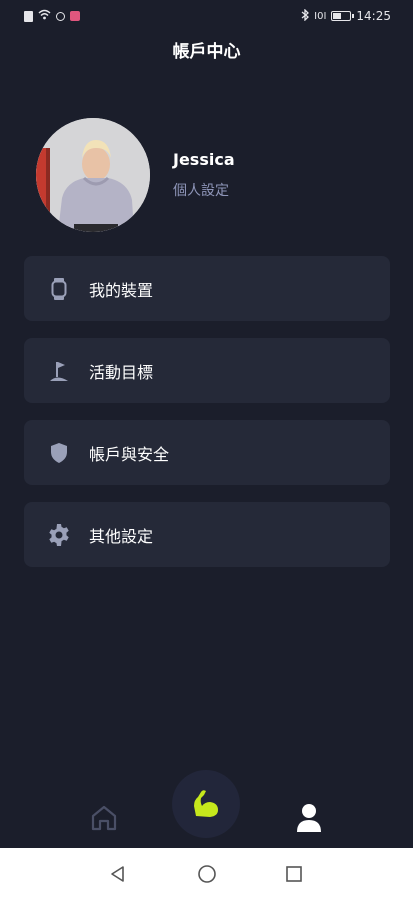 The height and width of the screenshot is (900, 413). I want to click on back-button, so click(118, 874).